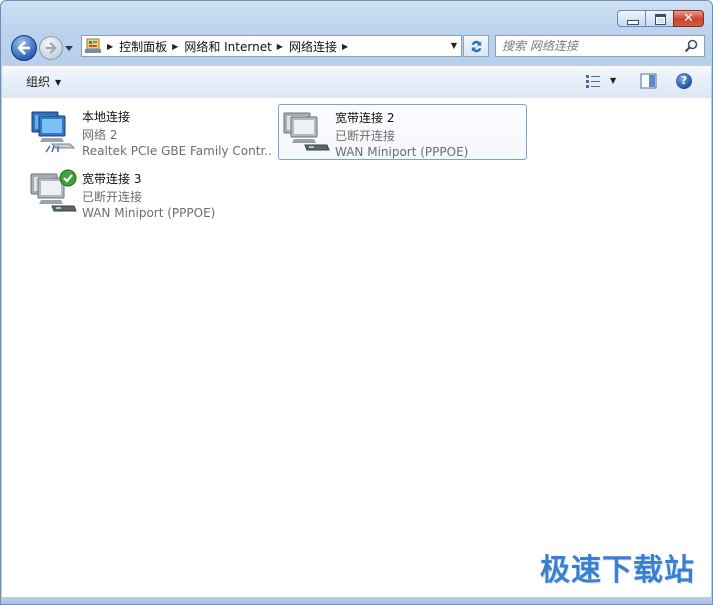  I want to click on recent-pages-dropdown-icon, so click(69, 48).